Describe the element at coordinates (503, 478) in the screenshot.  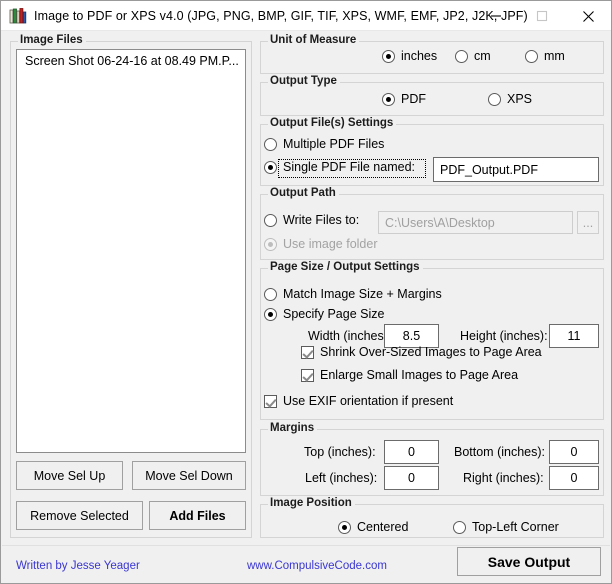
I see `margin-right-label: Right (inches):` at that location.